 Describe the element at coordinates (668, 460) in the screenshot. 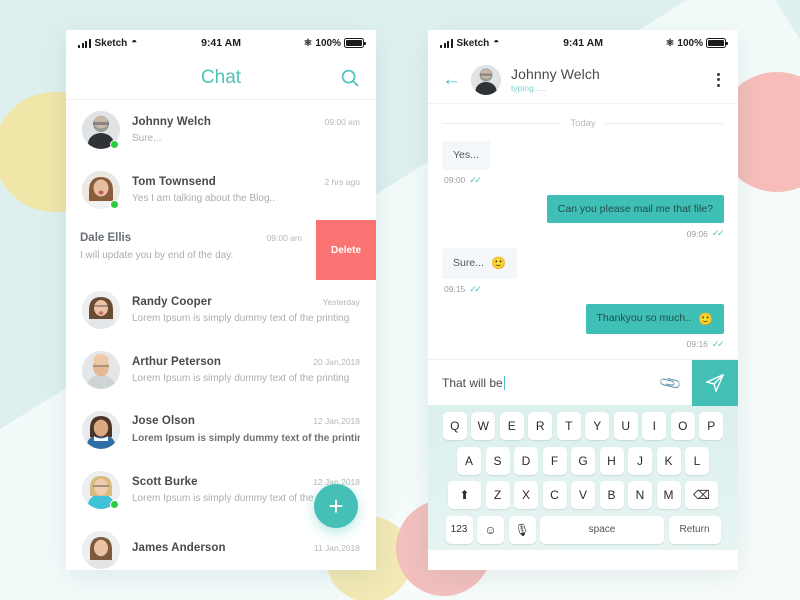

I see `key-k: K` at that location.